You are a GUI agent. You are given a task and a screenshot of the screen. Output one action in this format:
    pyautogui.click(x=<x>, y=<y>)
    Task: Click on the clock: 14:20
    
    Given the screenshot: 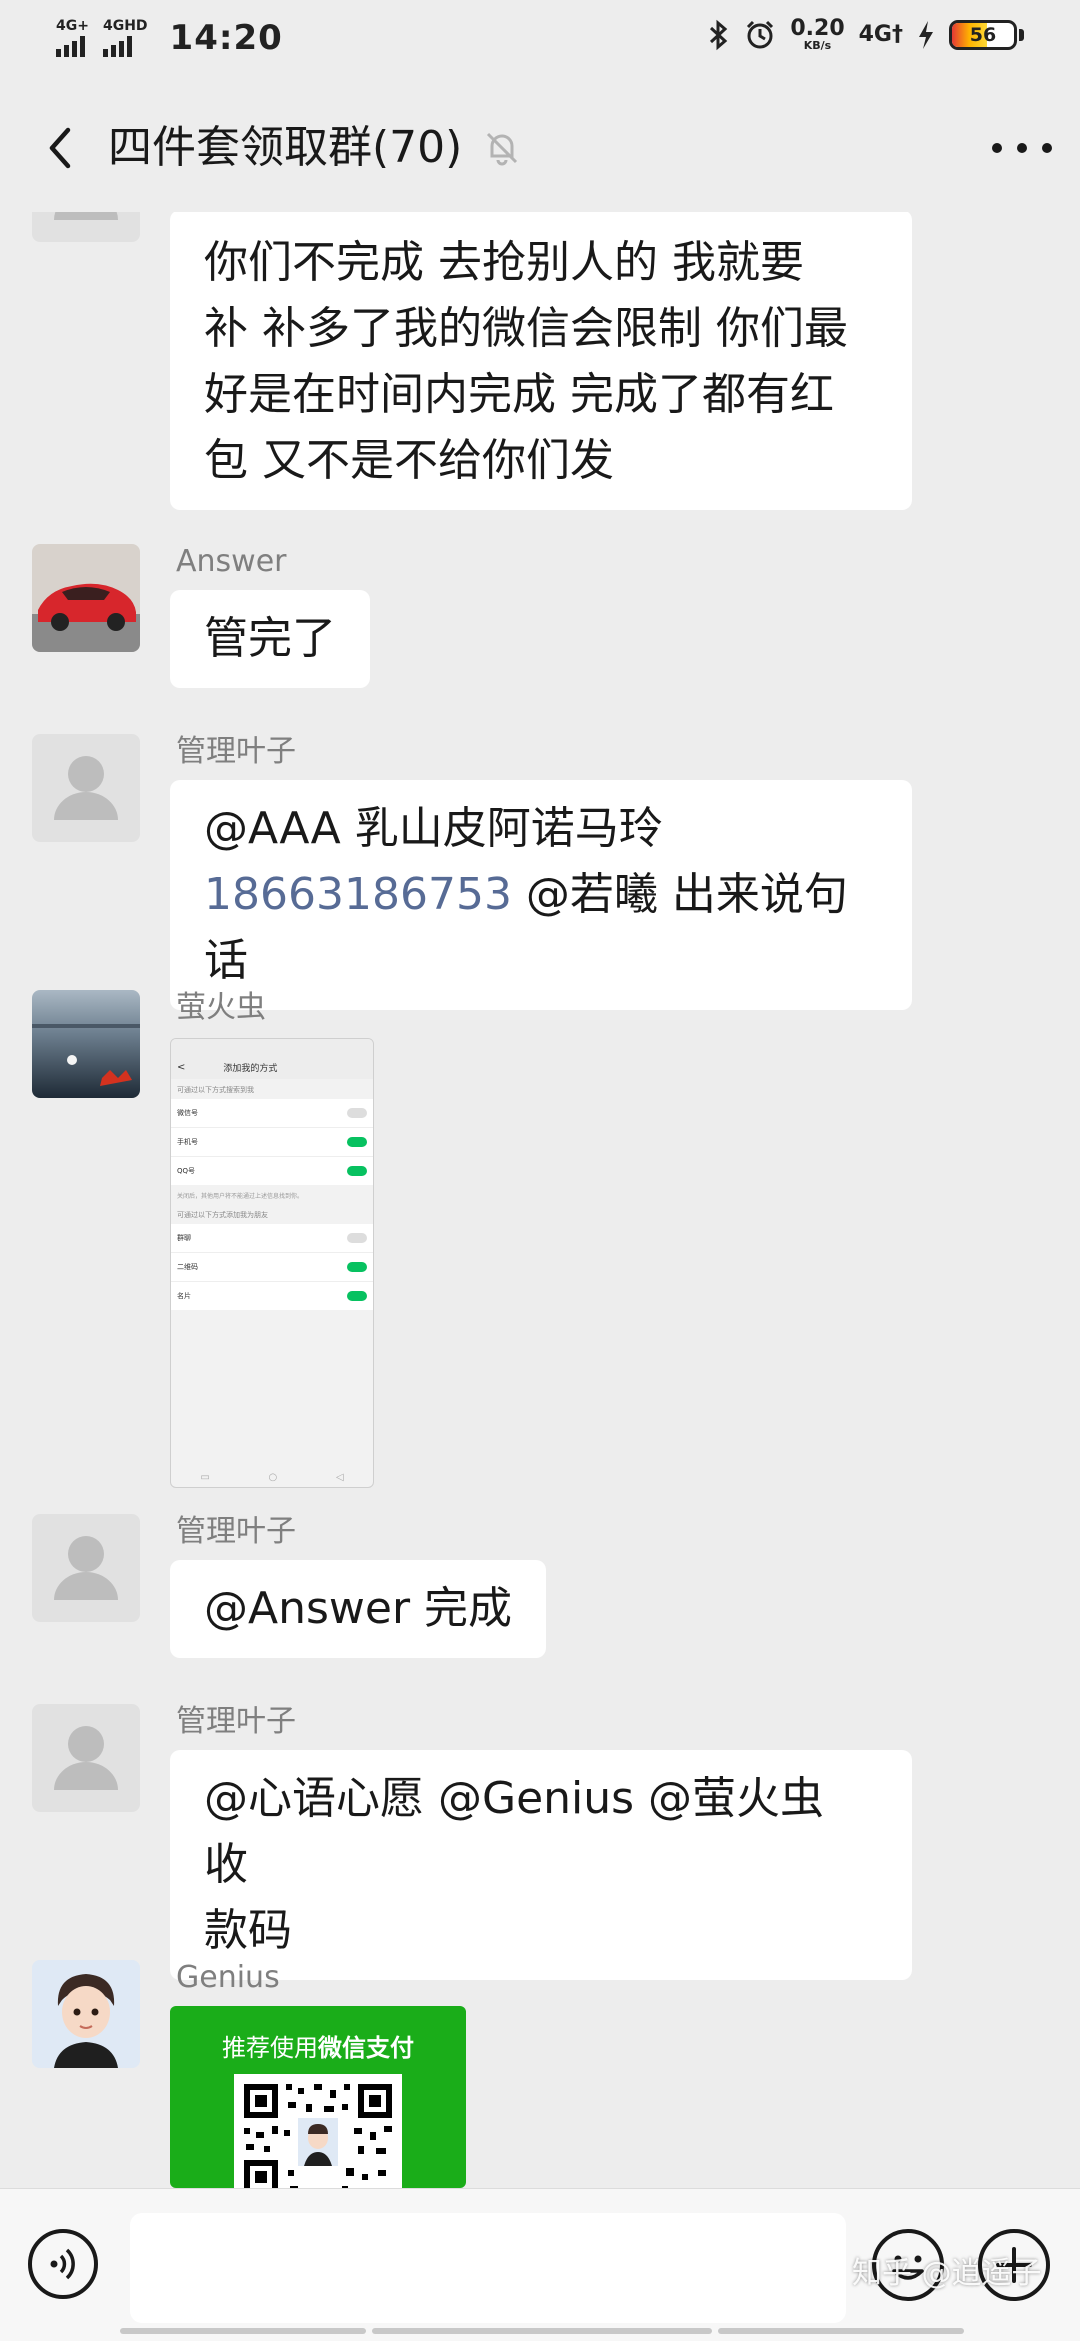 What is the action you would take?
    pyautogui.click(x=226, y=38)
    